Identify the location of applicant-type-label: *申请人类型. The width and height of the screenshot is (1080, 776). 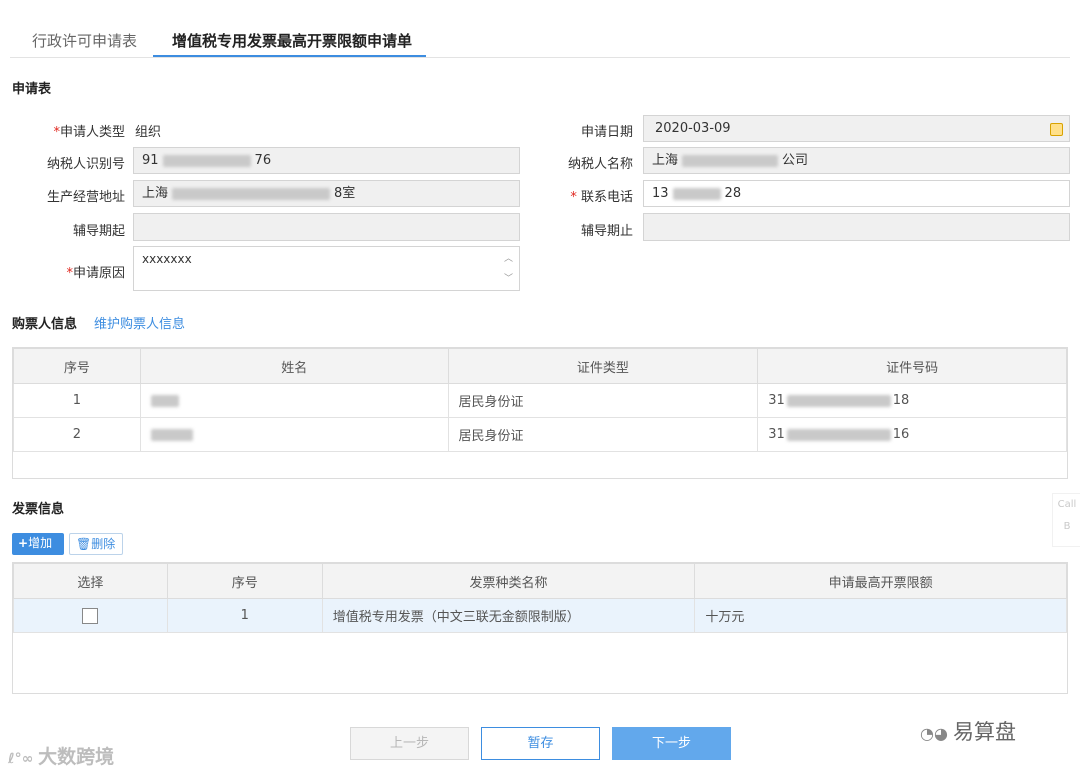
(89, 132).